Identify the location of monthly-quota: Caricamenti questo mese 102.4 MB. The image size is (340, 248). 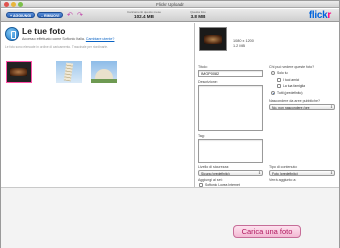
(144, 14).